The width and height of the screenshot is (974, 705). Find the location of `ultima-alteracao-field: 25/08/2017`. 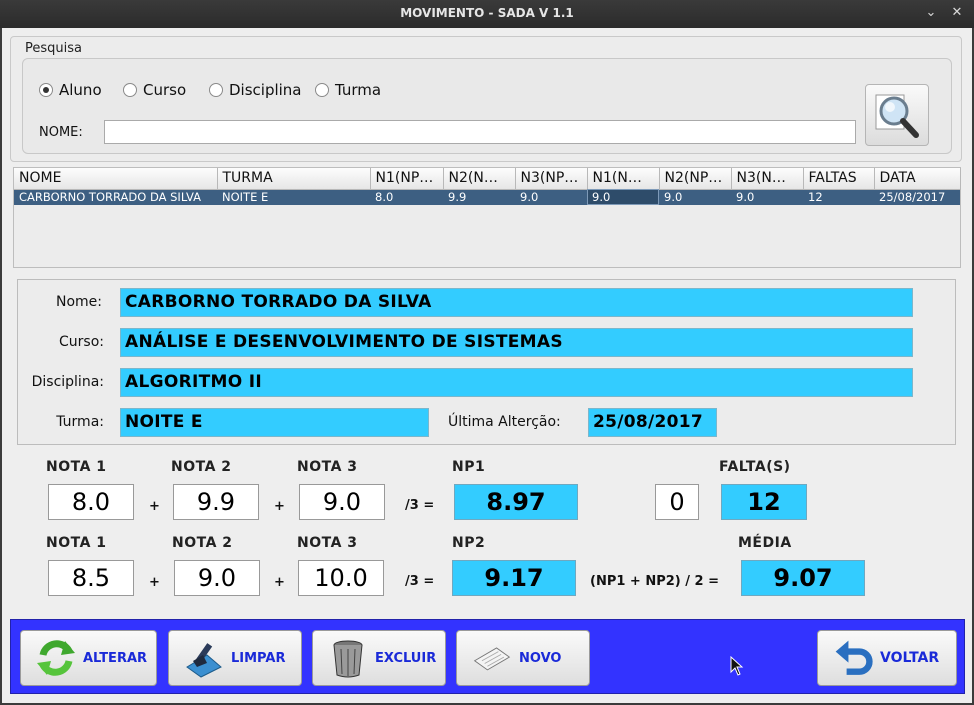

ultima-alteracao-field: 25/08/2017 is located at coordinates (652, 422).